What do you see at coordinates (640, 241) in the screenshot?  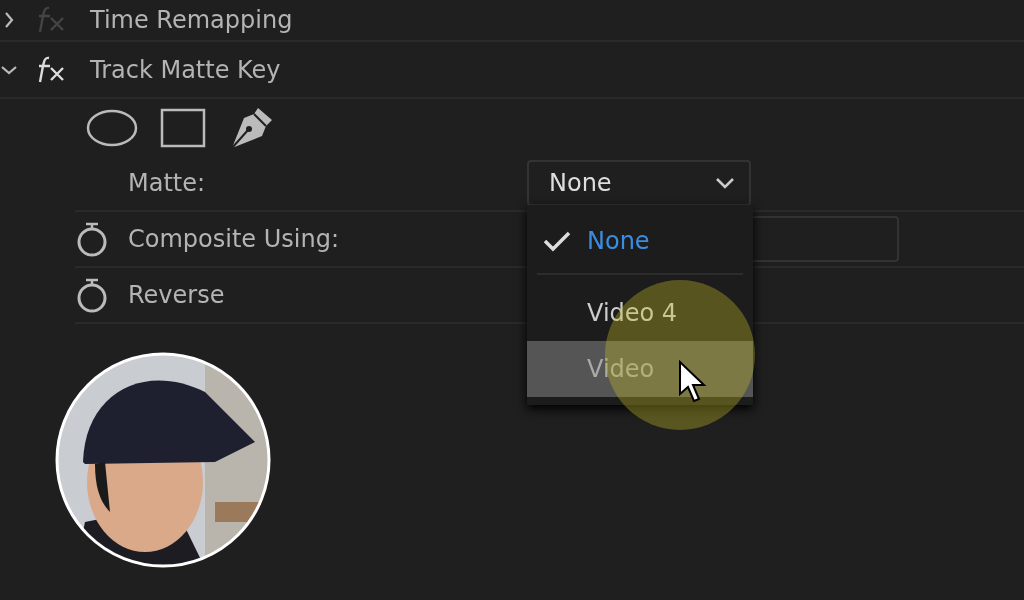 I see `menu-item: None` at bounding box center [640, 241].